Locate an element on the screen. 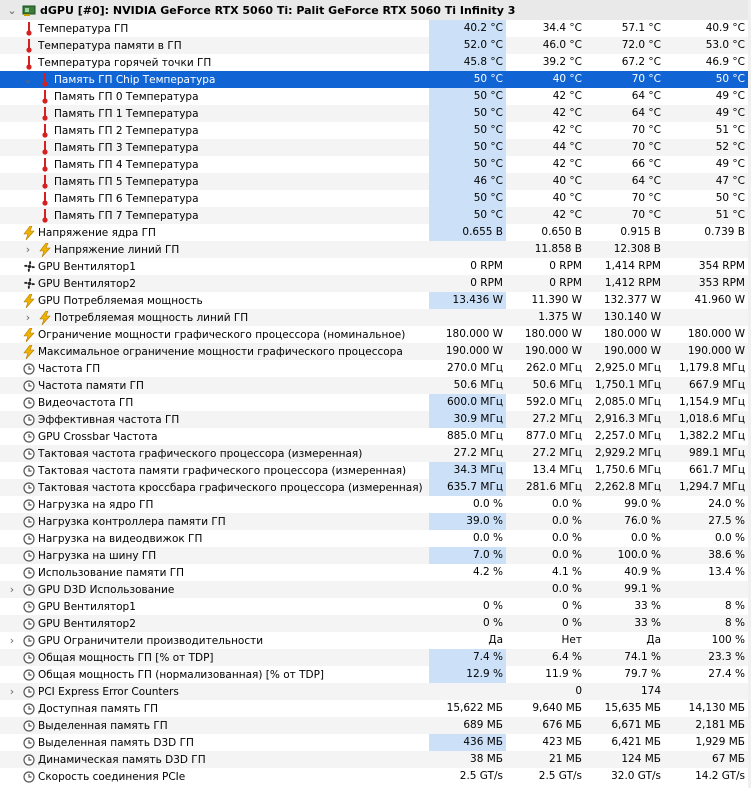 This screenshot has width=751, height=788. min-value: 0 is located at coordinates (578, 691).